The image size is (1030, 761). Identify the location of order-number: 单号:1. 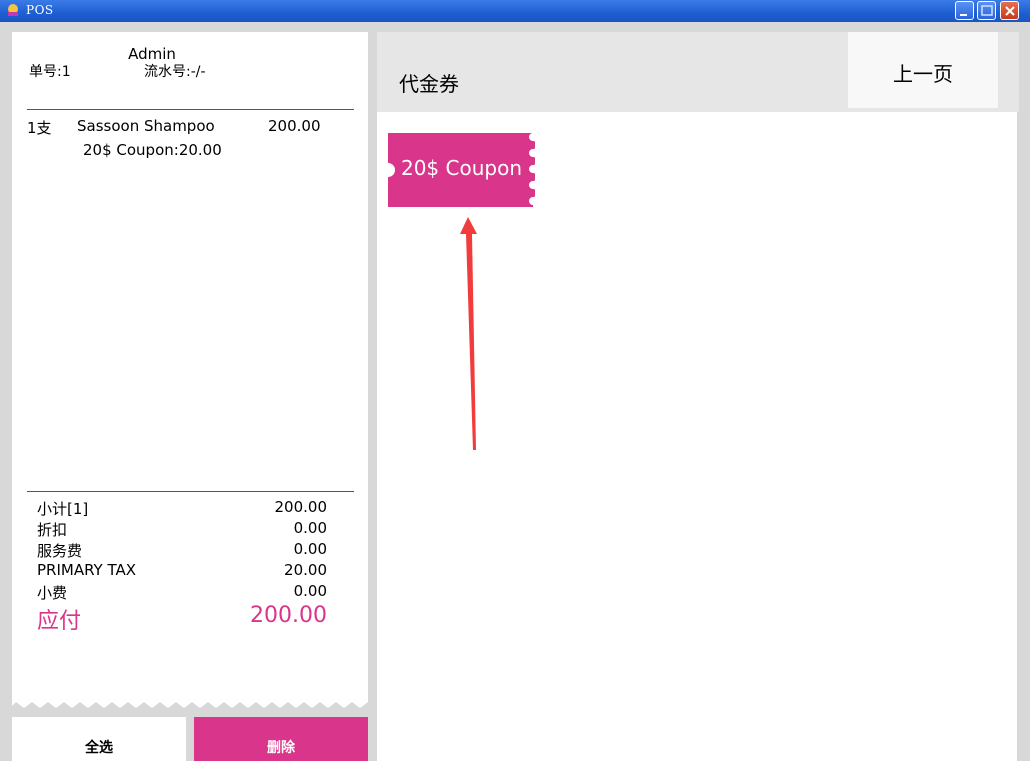
(50, 72).